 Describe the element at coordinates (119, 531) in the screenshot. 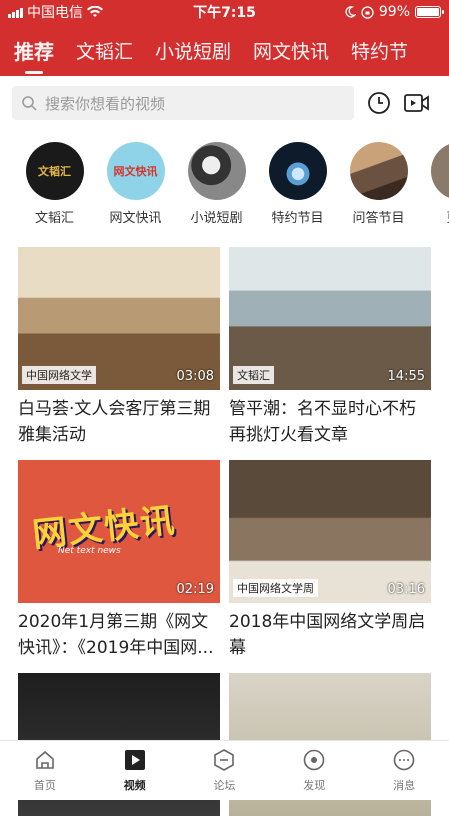

I see `video-thumbnail: 网文快讯Net text news02:19` at that location.